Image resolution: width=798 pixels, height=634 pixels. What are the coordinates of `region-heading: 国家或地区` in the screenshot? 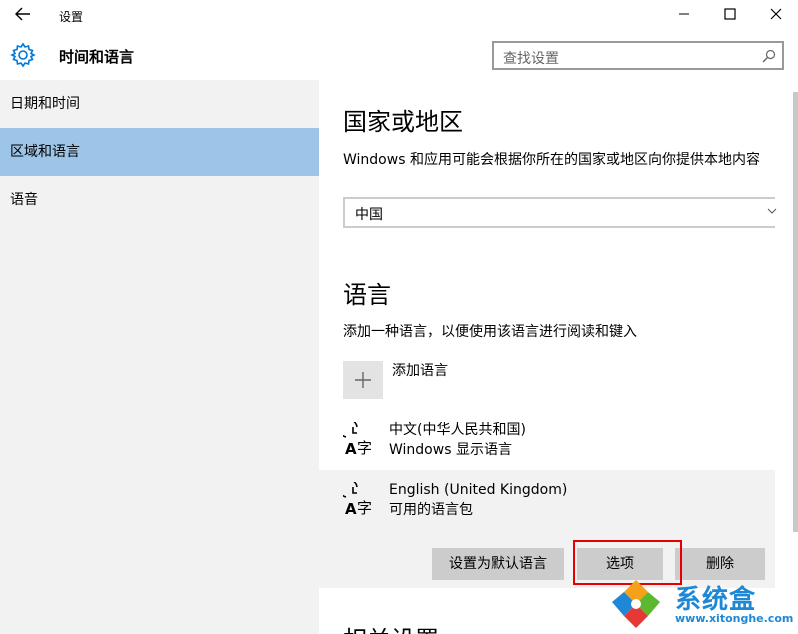 It's located at (403, 122).